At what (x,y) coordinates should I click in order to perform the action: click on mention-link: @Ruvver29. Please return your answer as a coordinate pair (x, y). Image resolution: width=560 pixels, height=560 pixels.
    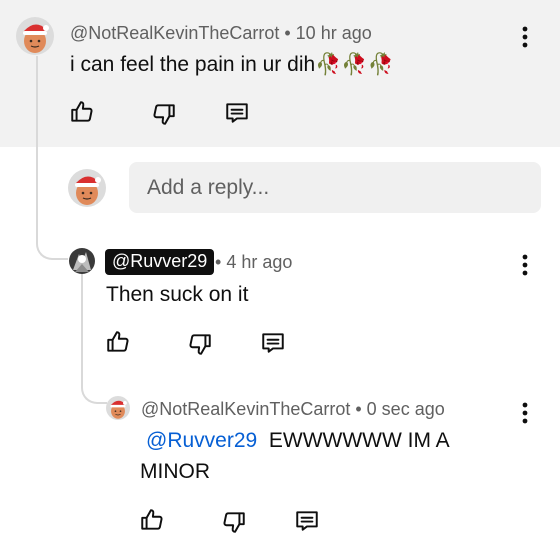
    Looking at the image, I should click on (201, 440).